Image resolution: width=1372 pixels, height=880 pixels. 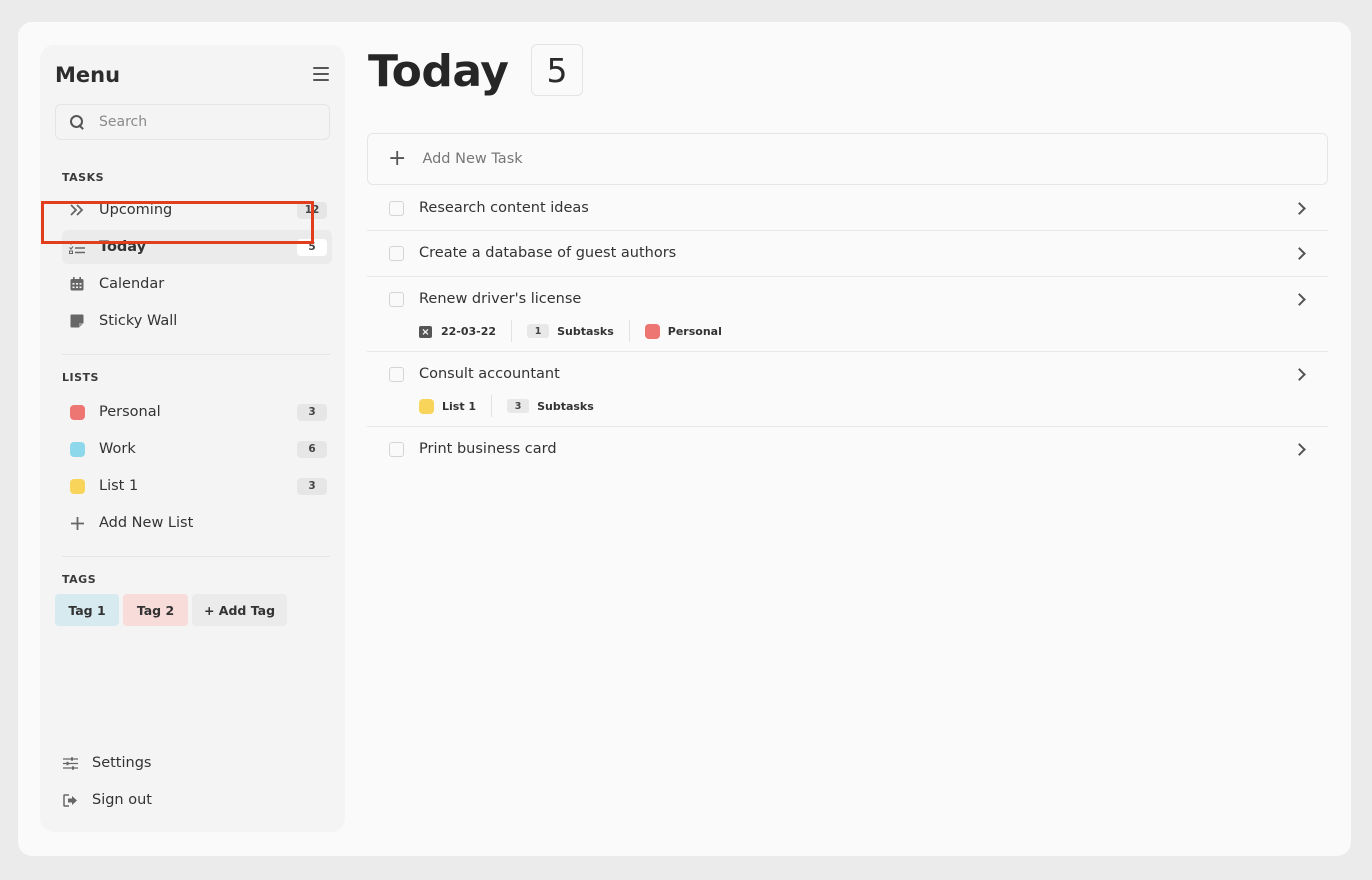 I want to click on sign-out-icon, so click(x=70, y=800).